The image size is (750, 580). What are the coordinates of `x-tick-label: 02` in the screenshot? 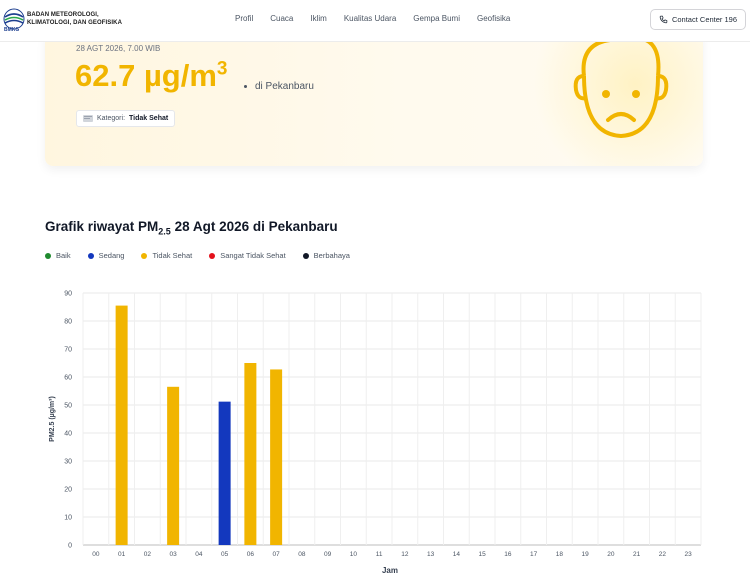 It's located at (148, 554).